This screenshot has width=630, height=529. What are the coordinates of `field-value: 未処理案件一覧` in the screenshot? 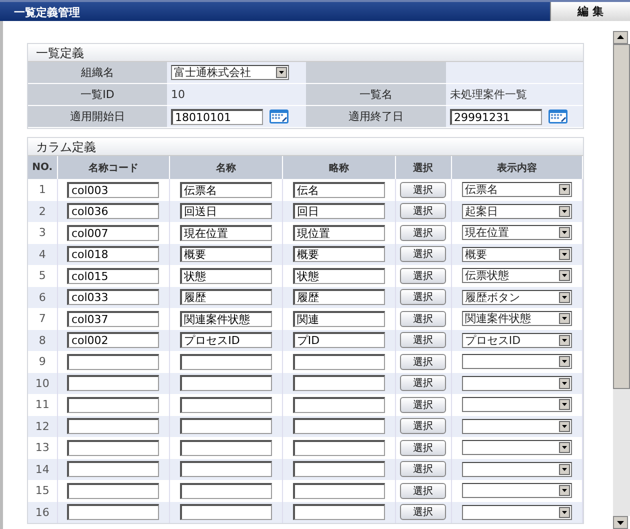 It's located at (488, 94).